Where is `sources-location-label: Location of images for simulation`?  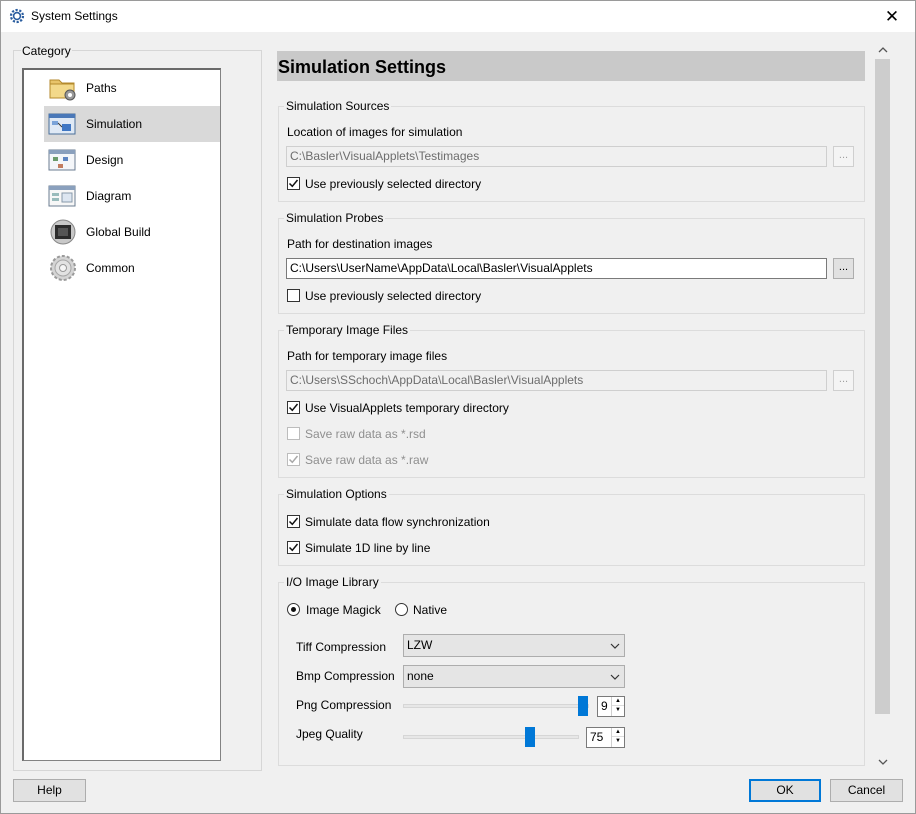 sources-location-label: Location of images for simulation is located at coordinates (375, 132).